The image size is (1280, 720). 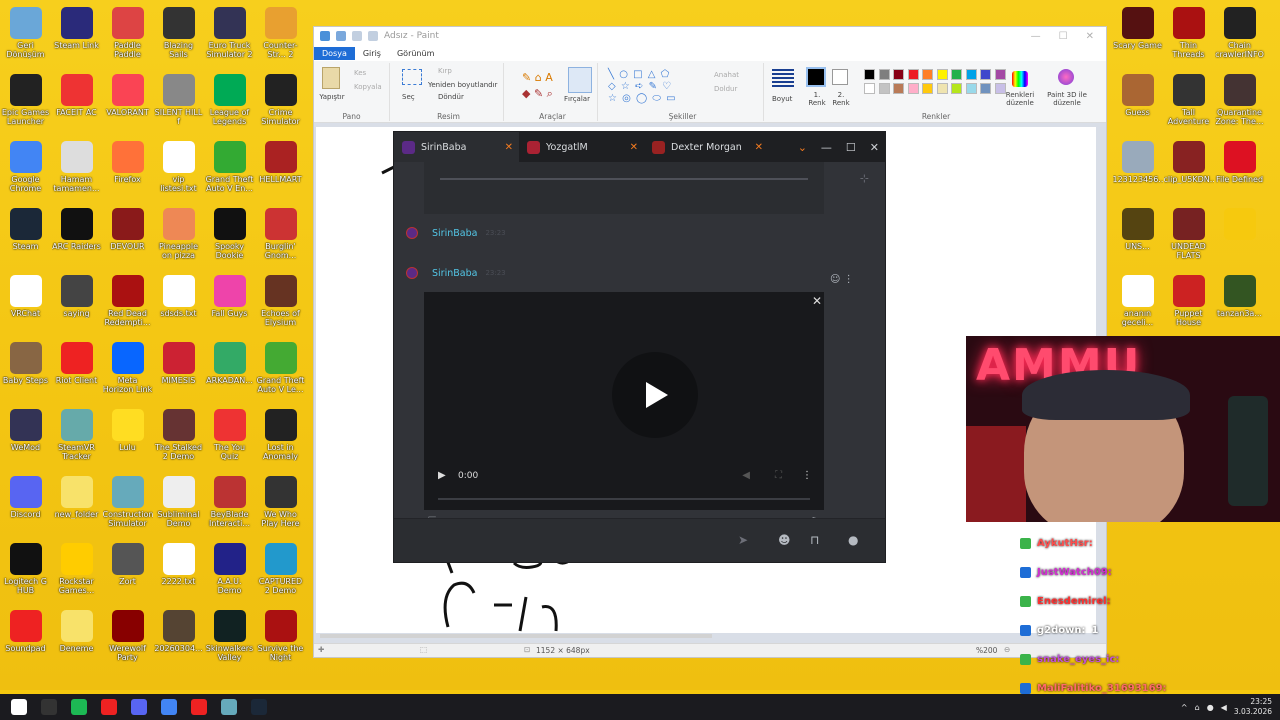 I want to click on desktop-icon: ARC Raiders, so click(x=76, y=238).